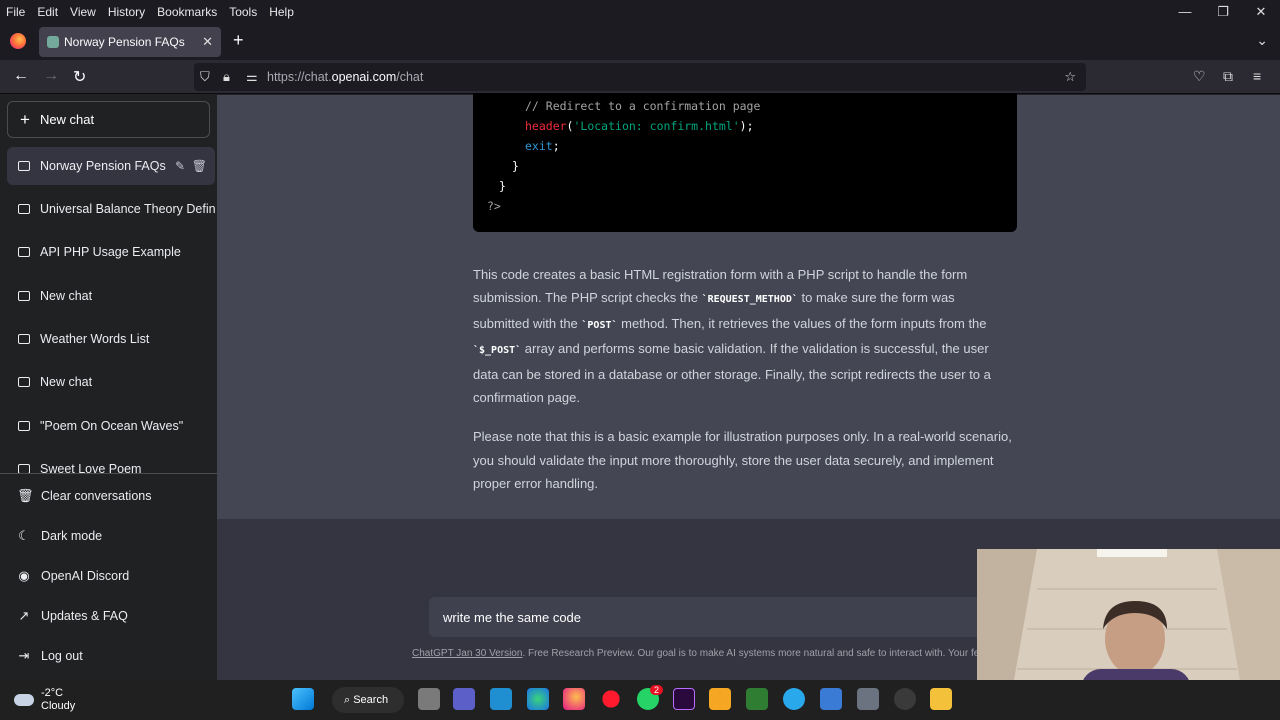 This screenshot has width=1280, height=720. I want to click on menu-tools: Tools, so click(243, 12).